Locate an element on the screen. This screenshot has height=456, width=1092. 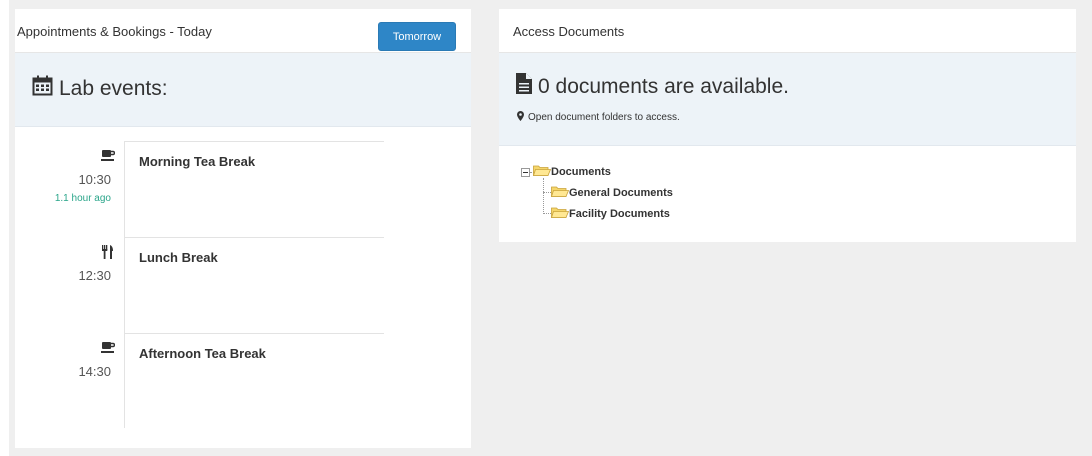
tree-node-general-documents: General Documents is located at coordinates (611, 192).